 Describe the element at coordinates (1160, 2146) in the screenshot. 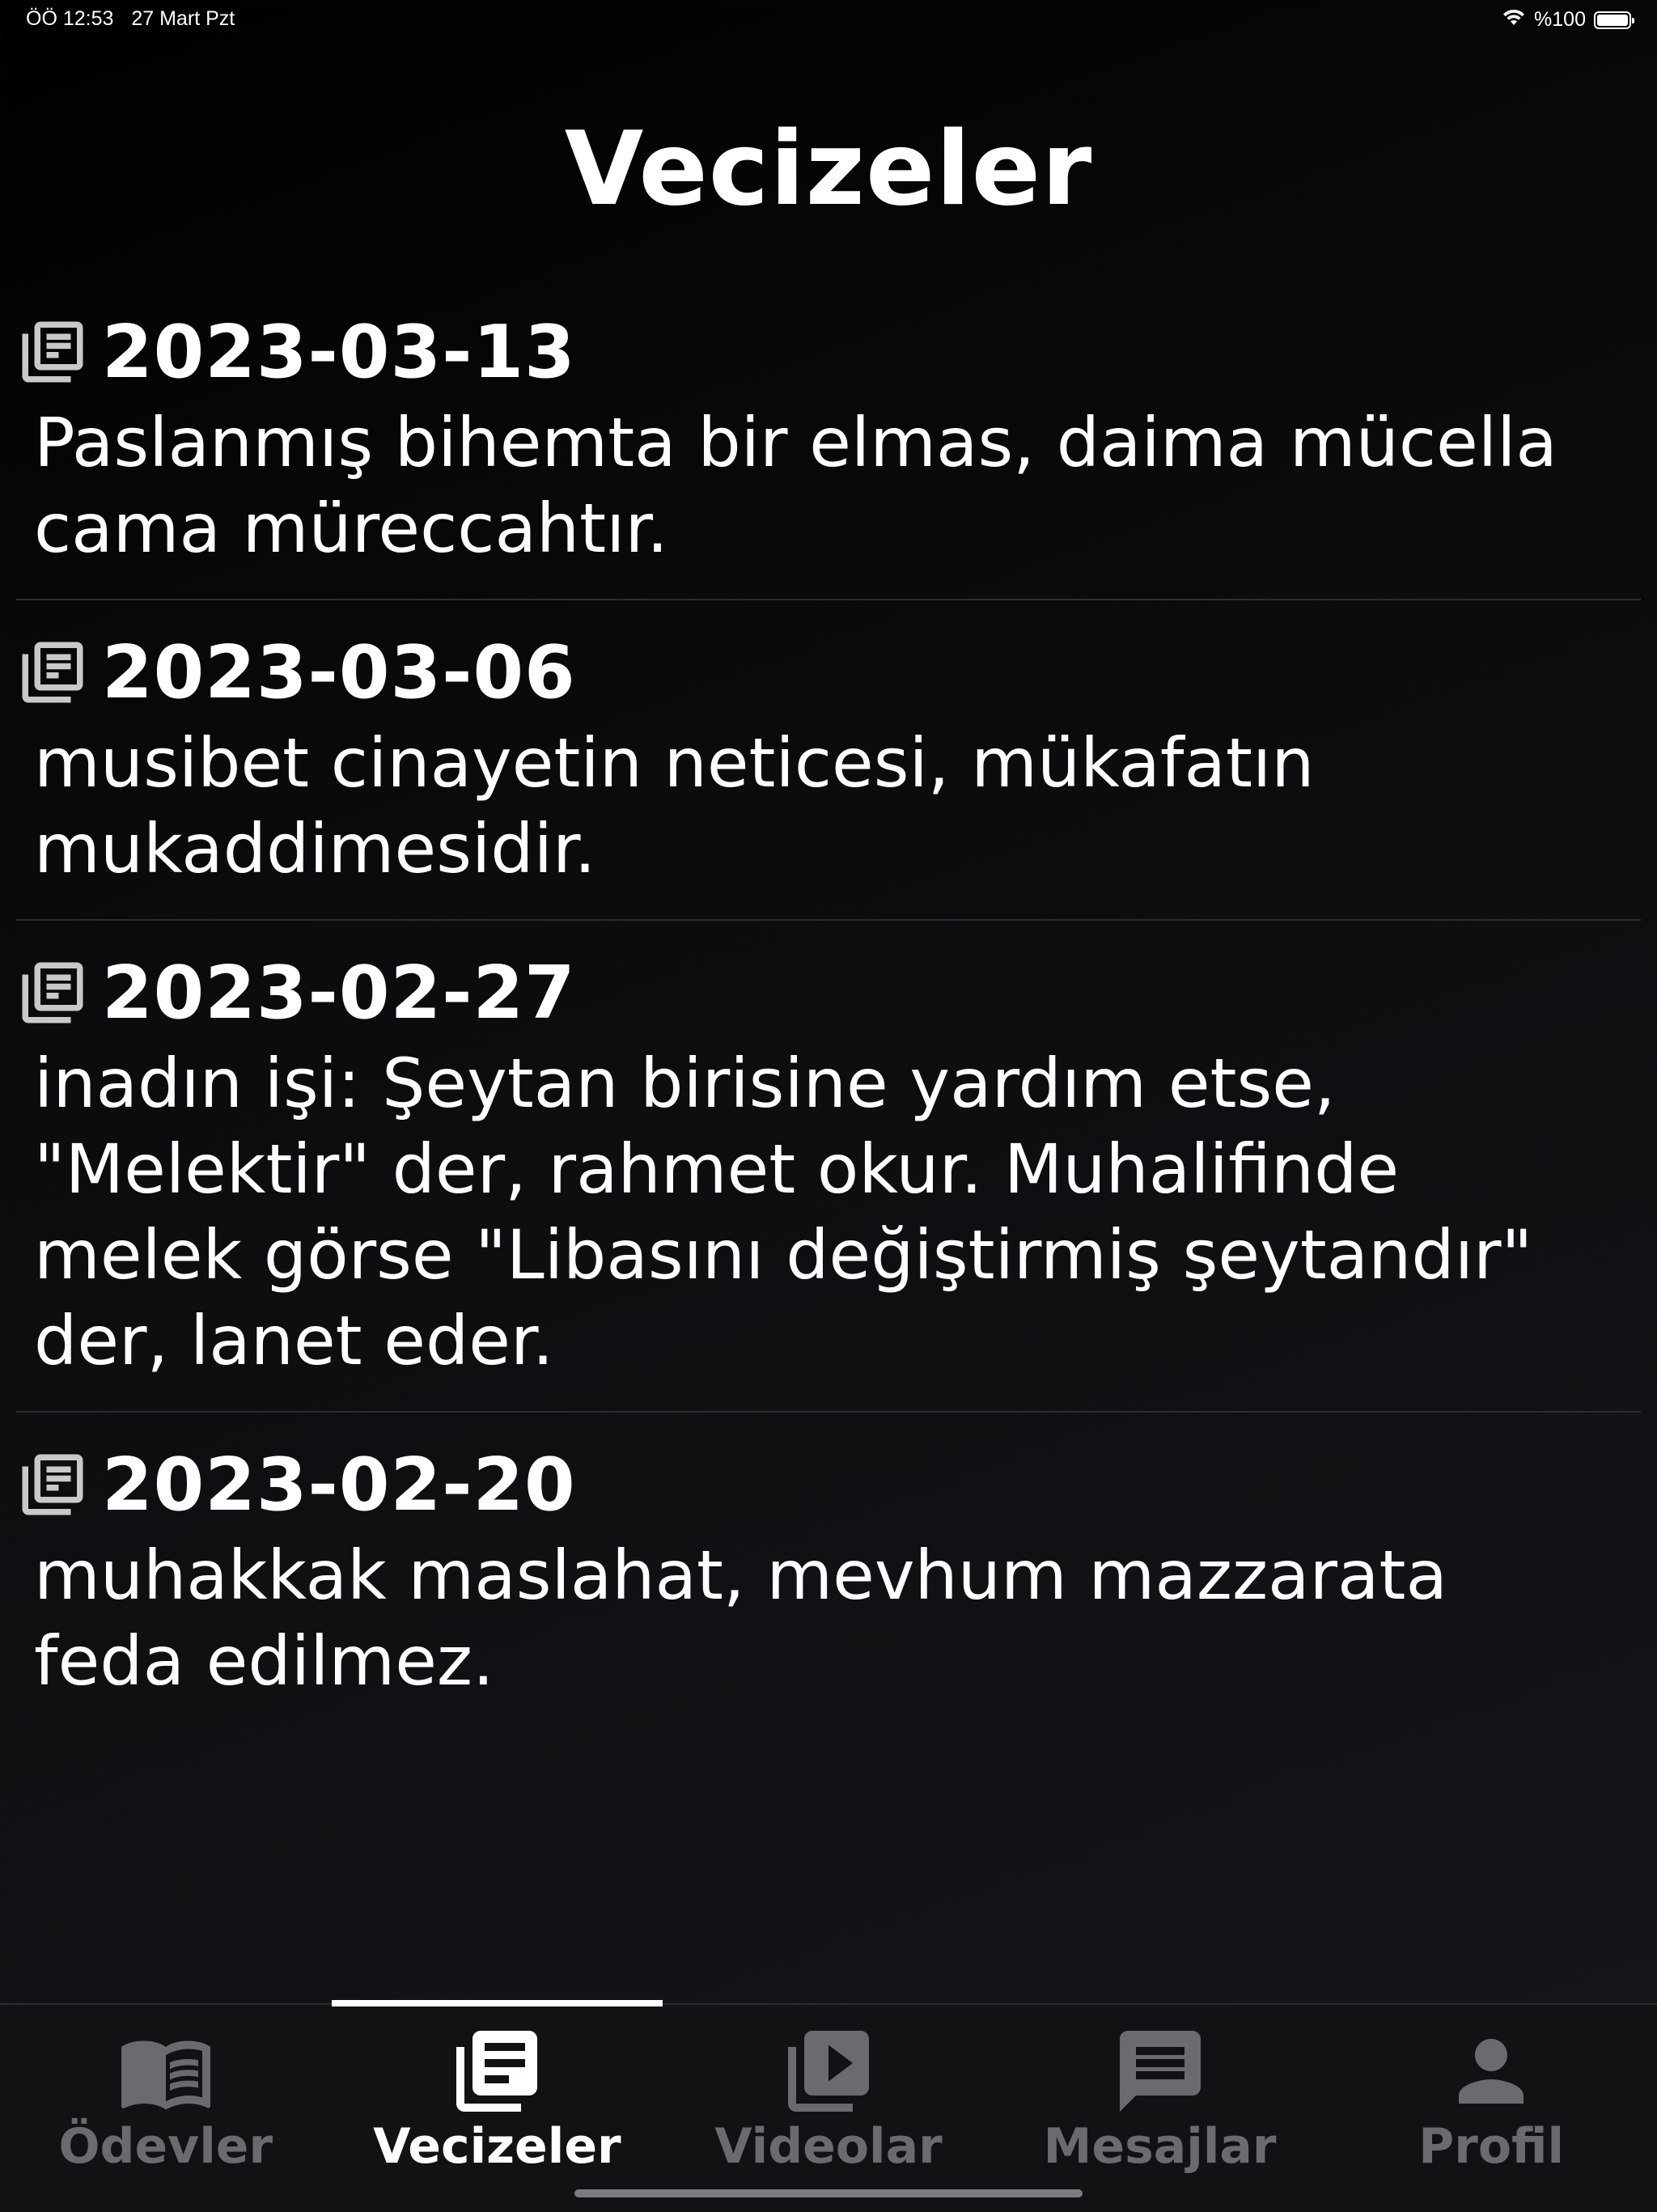

I see `tab-label: Mesajlar` at that location.